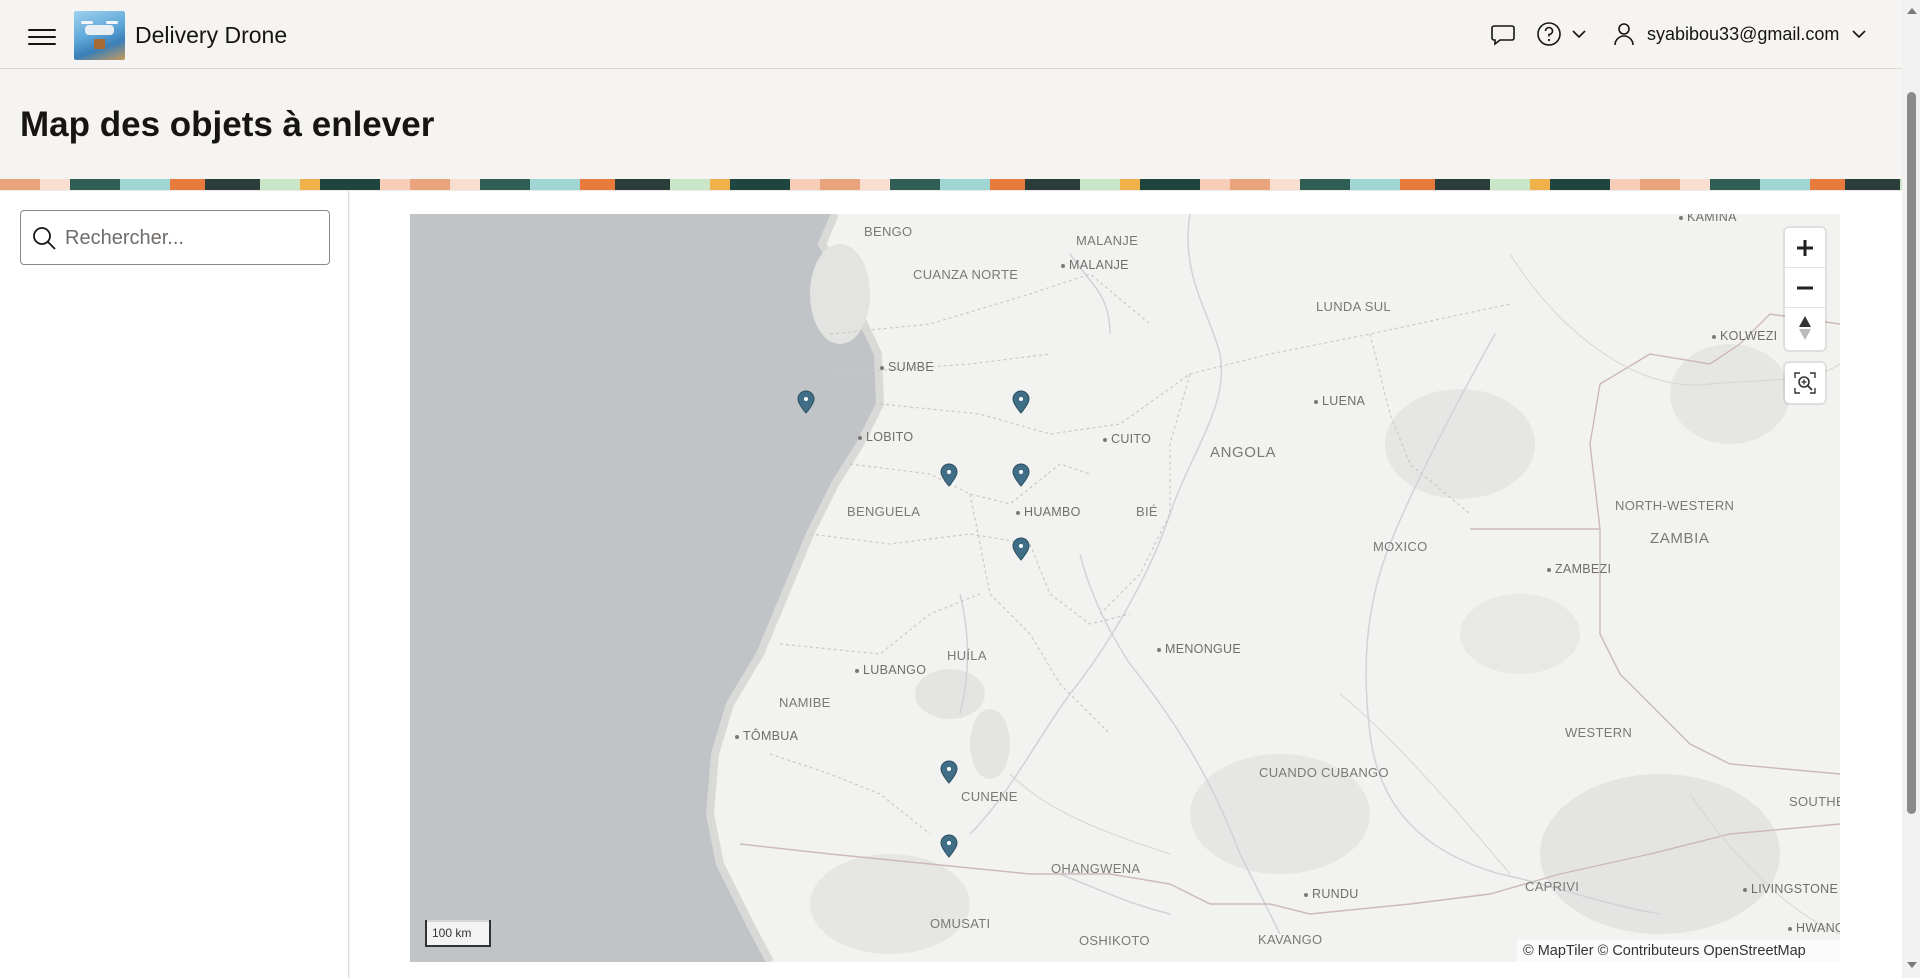 This screenshot has height=978, width=1920. I want to click on map-label: LUENA, so click(1339, 401).